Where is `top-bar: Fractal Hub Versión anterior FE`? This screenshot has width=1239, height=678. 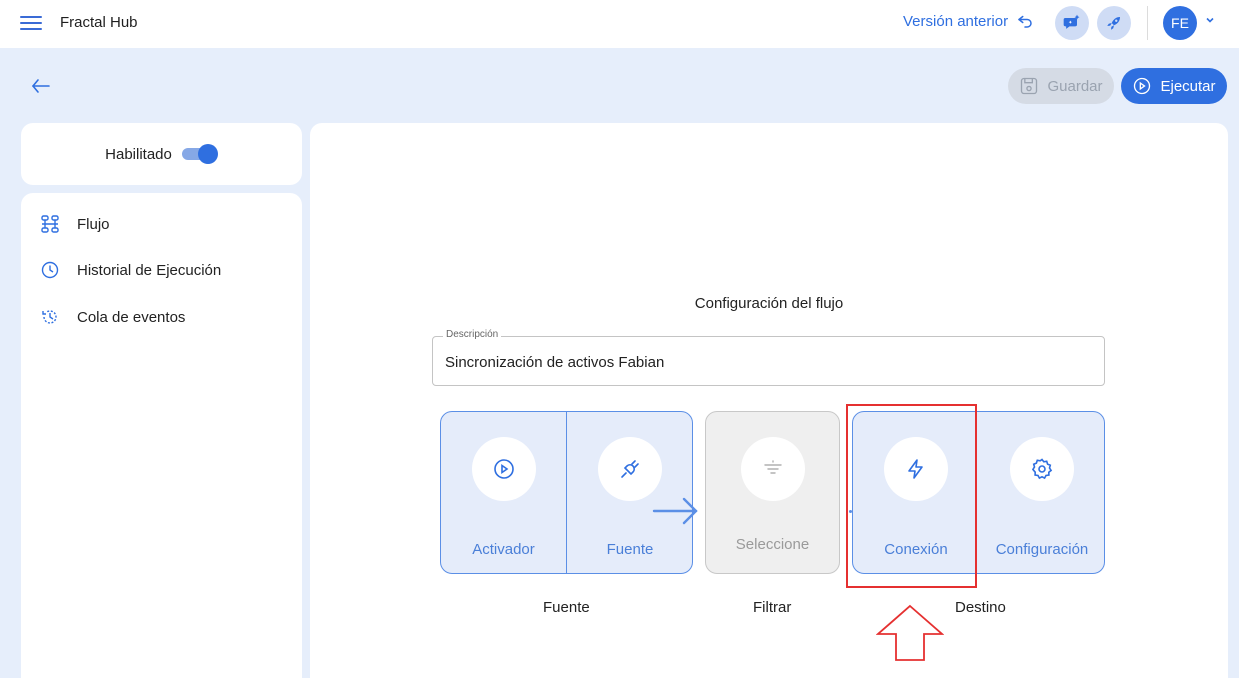 top-bar: Fractal Hub Versión anterior FE is located at coordinates (619, 24).